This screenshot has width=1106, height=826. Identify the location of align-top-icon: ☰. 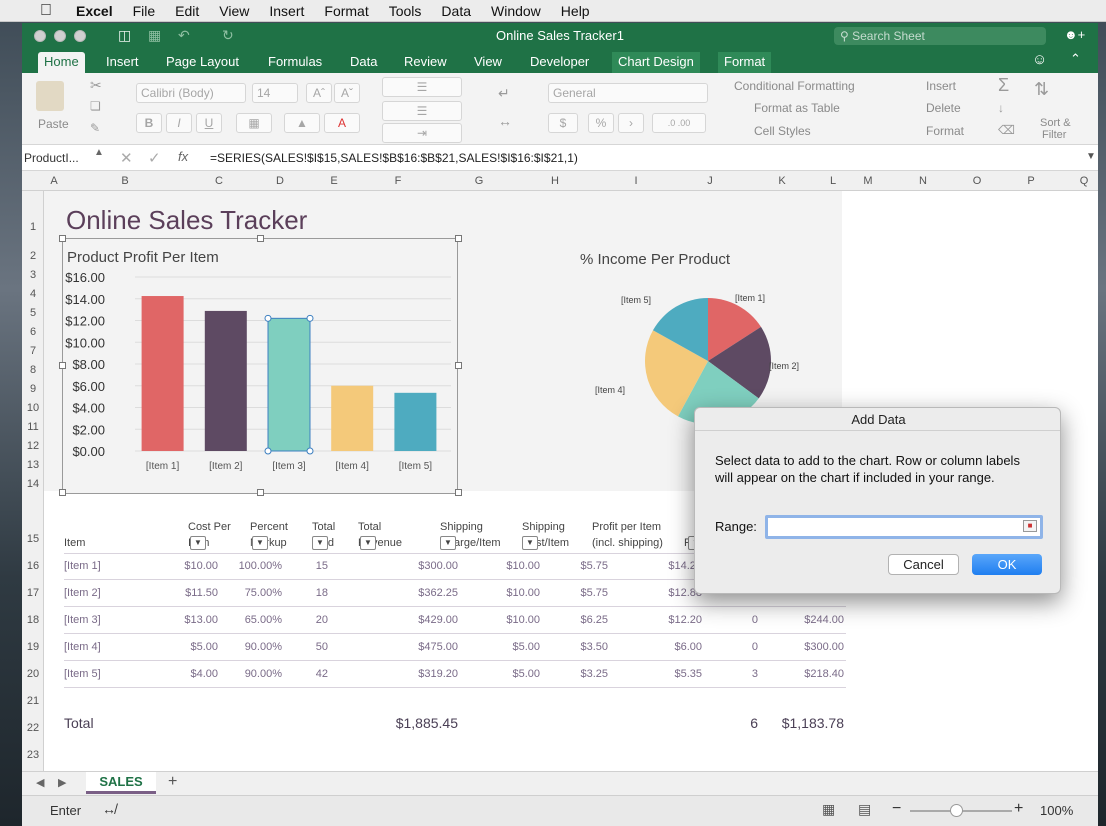
(422, 87).